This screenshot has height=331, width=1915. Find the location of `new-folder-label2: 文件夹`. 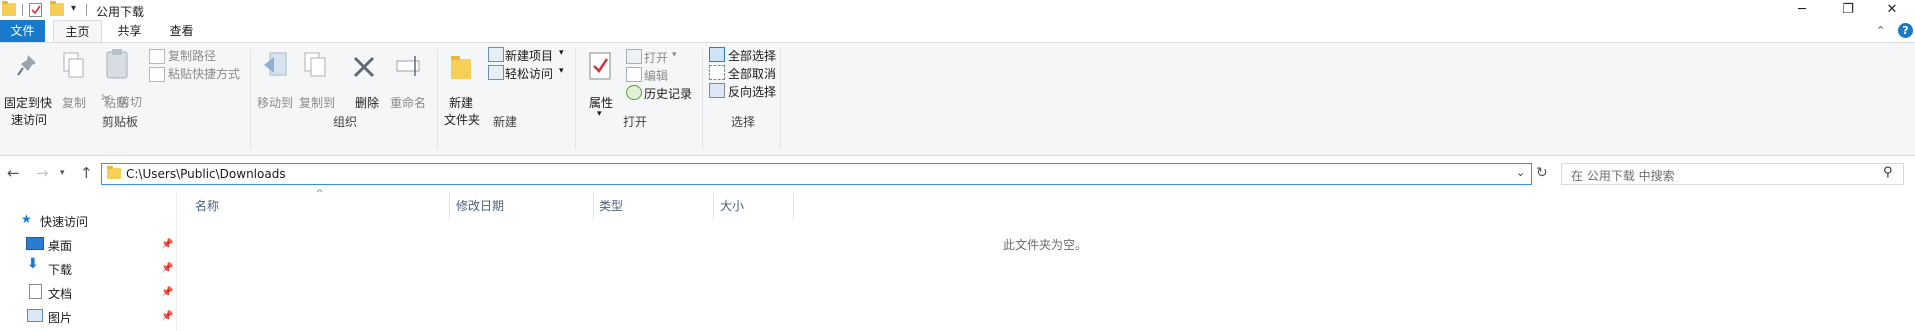

new-folder-label2: 文件夹 is located at coordinates (462, 119).